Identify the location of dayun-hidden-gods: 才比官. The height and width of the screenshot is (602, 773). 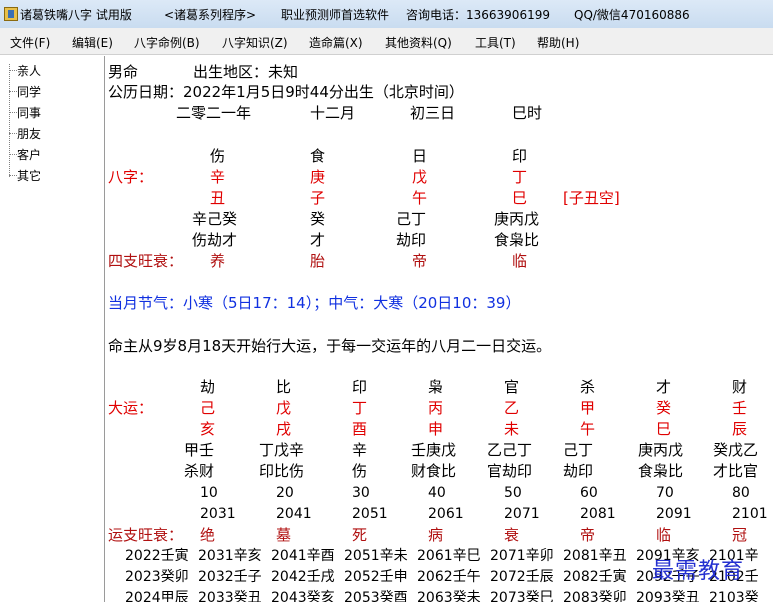
(736, 471).